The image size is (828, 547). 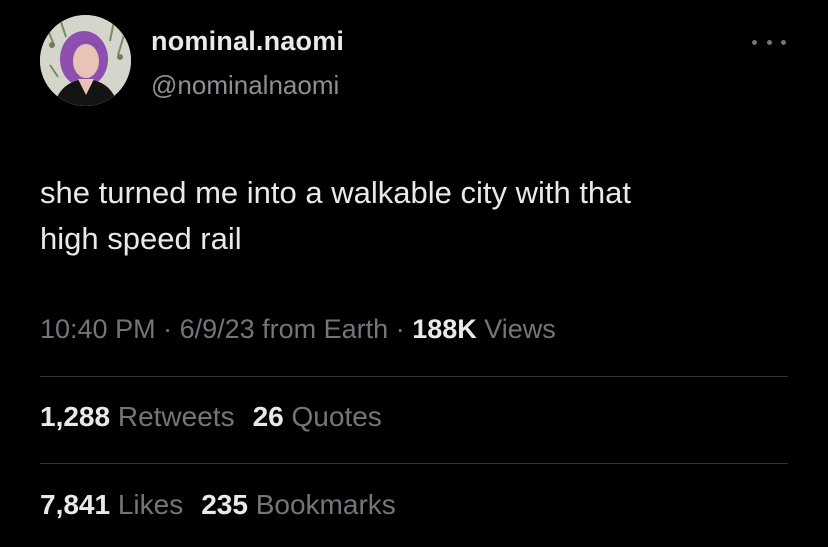 I want to click on tweet-source: from Earth, so click(x=321, y=329).